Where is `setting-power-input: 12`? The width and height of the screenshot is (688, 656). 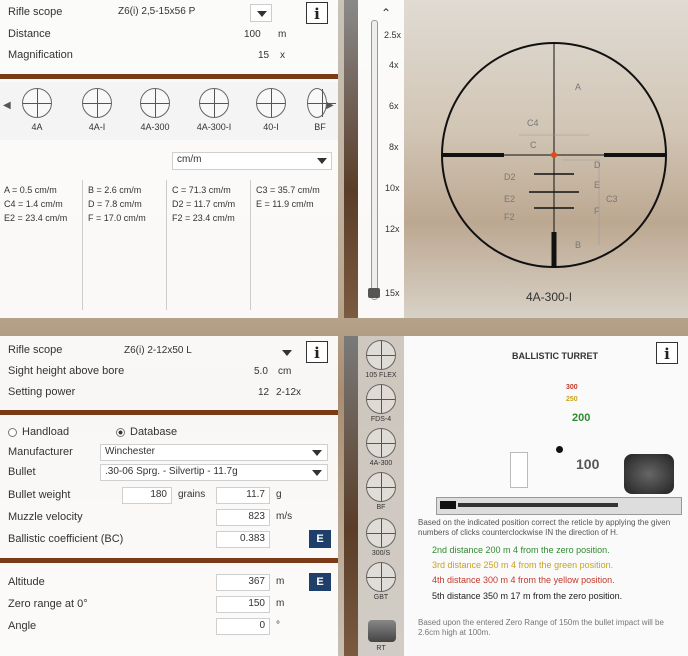
setting-power-input: 12 is located at coordinates (263, 392).